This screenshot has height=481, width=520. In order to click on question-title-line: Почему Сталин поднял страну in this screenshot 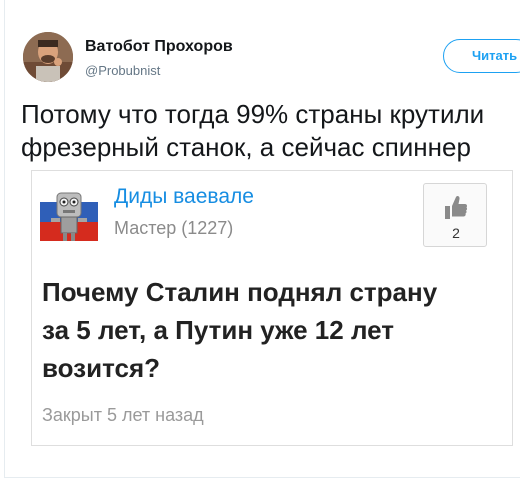, I will do `click(240, 292)`.